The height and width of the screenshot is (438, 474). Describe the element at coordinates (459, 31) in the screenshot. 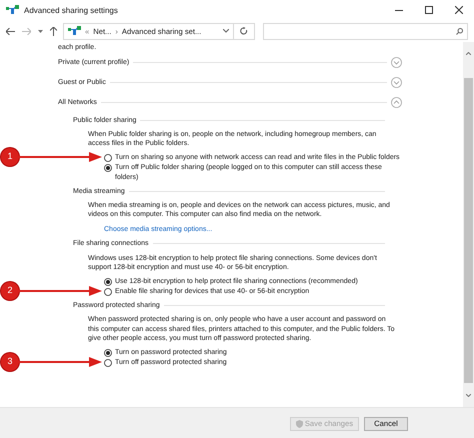

I see `search-icon` at that location.